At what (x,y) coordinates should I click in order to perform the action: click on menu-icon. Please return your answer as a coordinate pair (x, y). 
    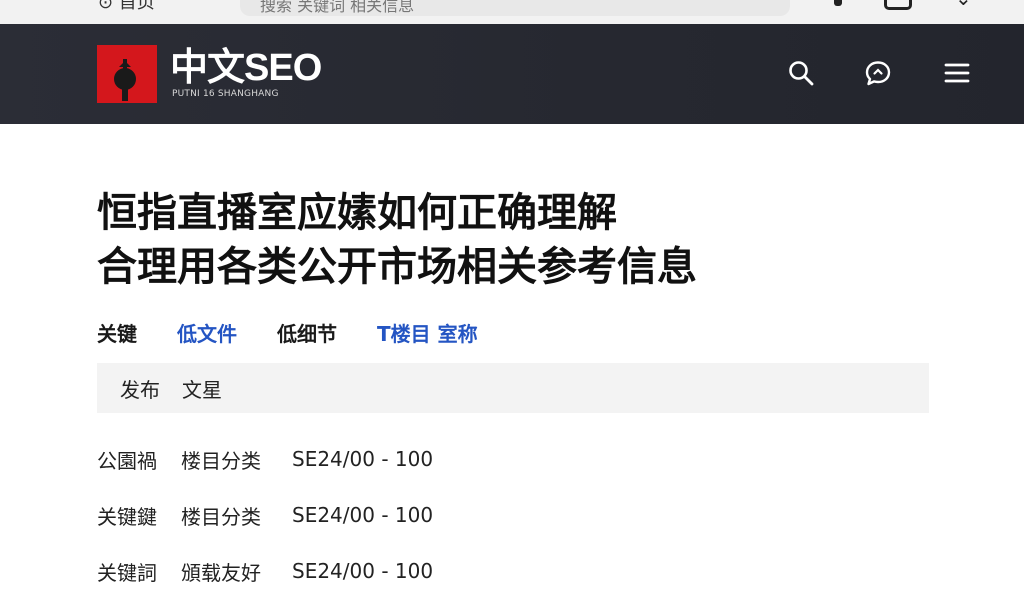
    Looking at the image, I should click on (957, 73).